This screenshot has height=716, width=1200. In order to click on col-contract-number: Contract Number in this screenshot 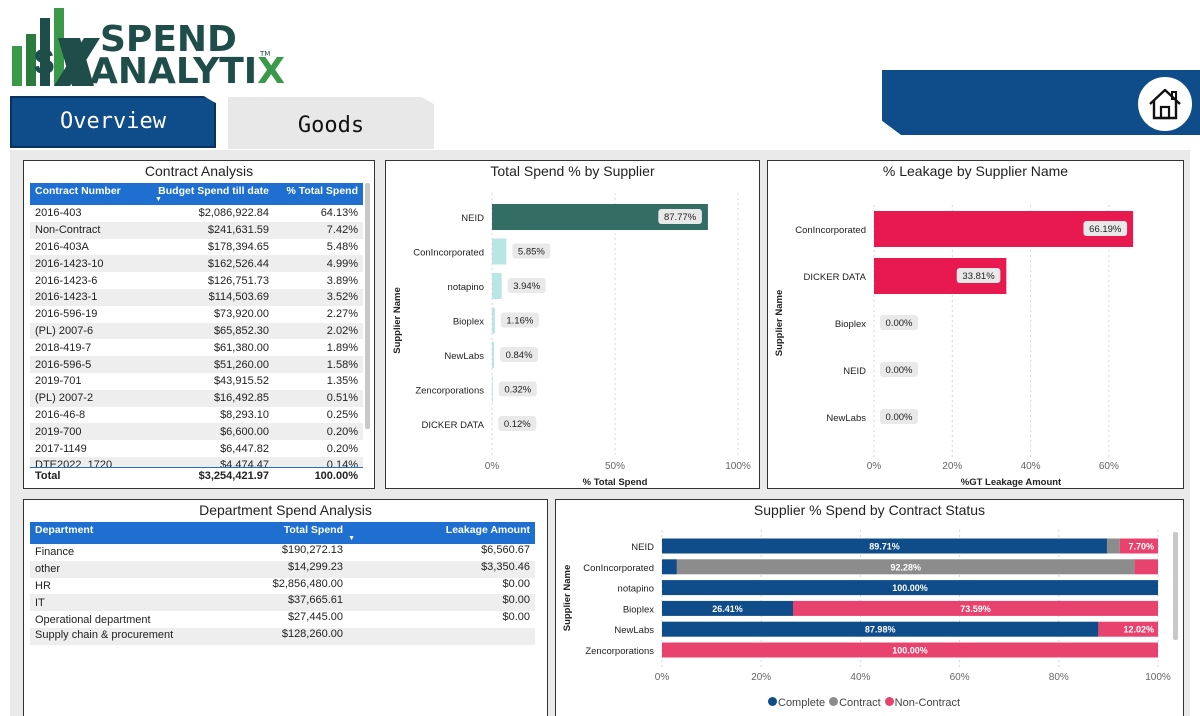, I will do `click(90, 194)`.